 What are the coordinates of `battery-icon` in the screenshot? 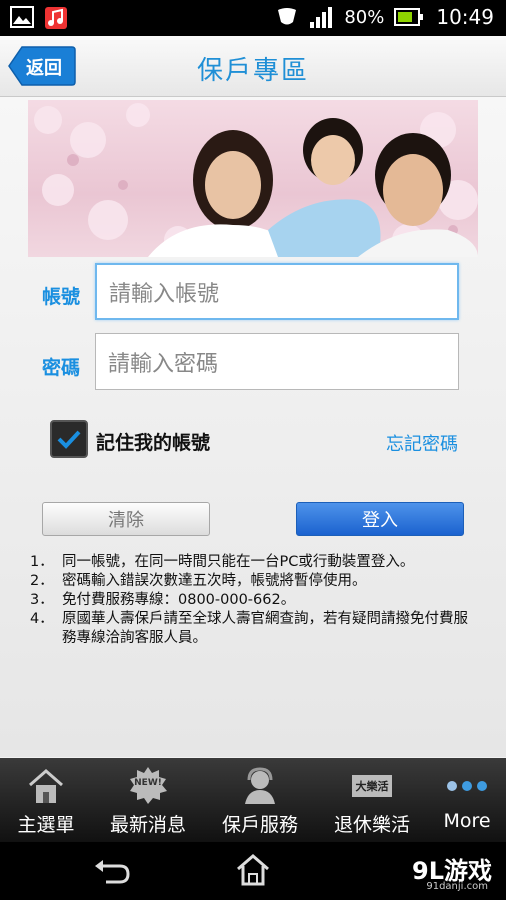 It's located at (409, 17).